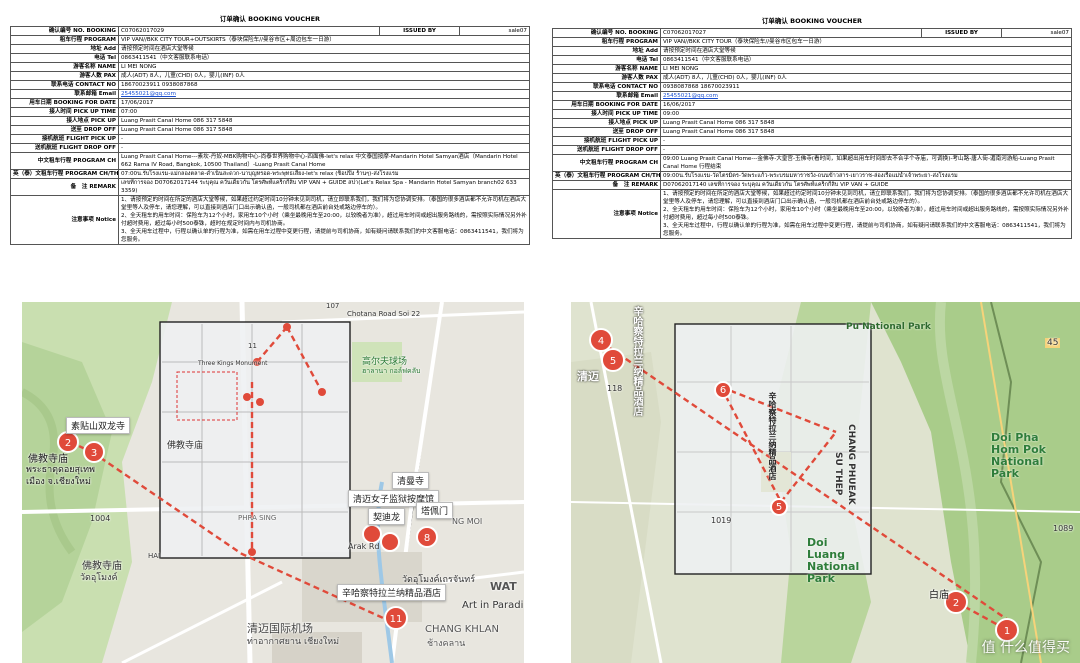 The height and width of the screenshot is (663, 1080). What do you see at coordinates (154, 556) in the screenshot?
I see `hai-label: HAI` at bounding box center [154, 556].